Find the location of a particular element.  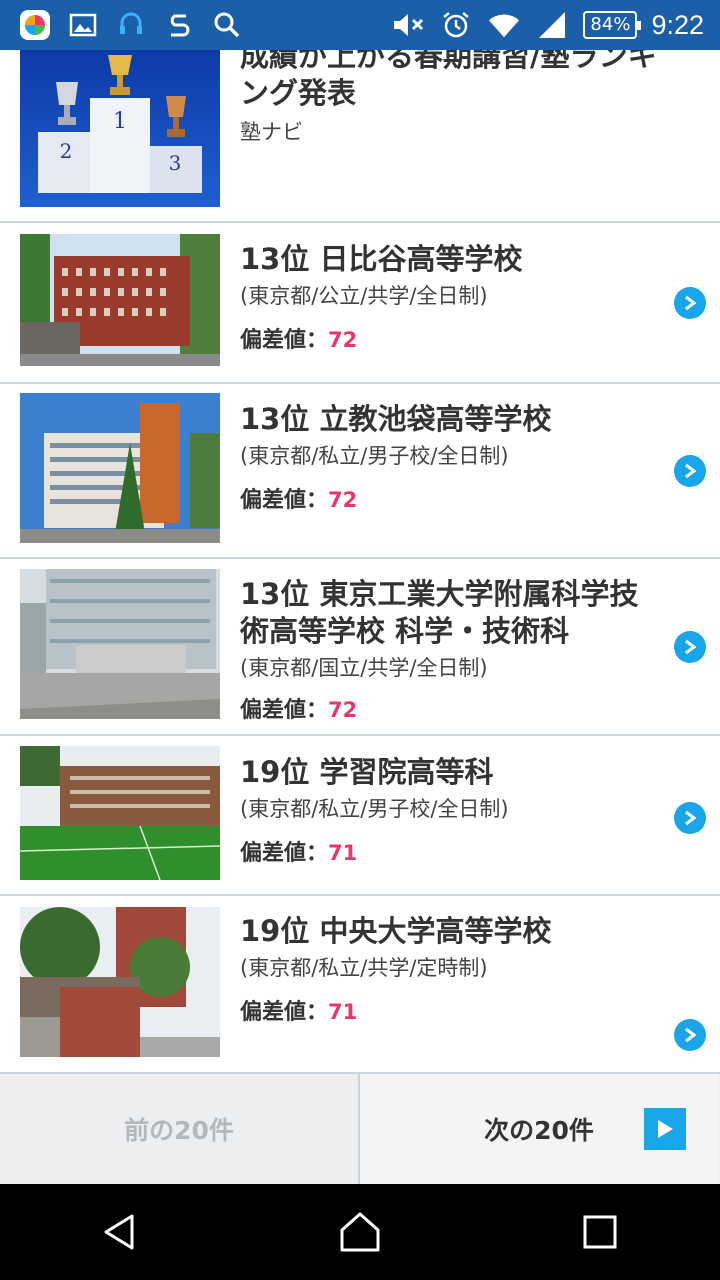

recent-apps-icon is located at coordinates (600, 1232).